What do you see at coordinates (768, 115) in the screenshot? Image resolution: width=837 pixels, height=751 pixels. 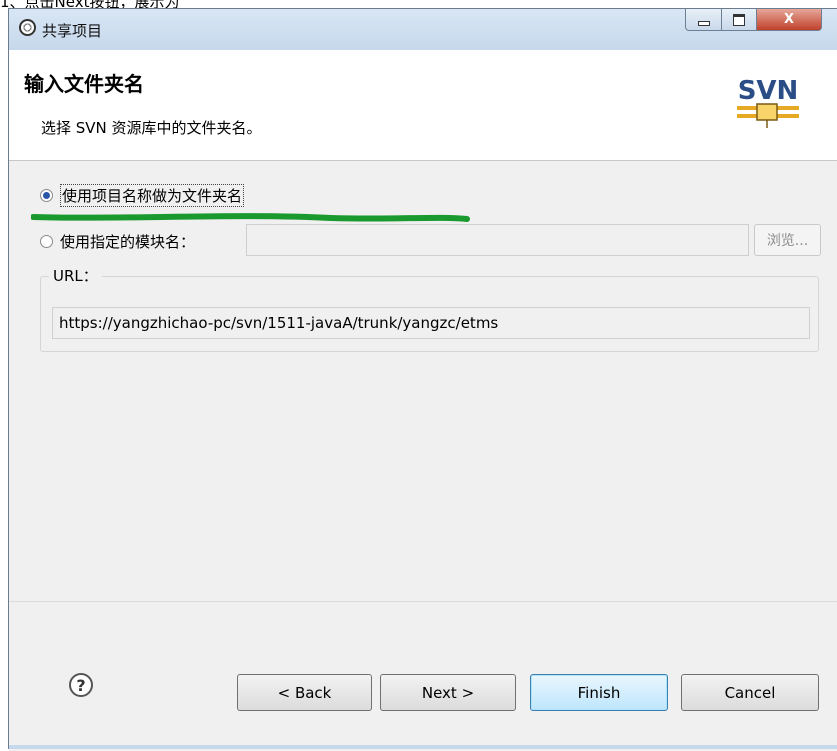 I see `svn-logo-graphic` at bounding box center [768, 115].